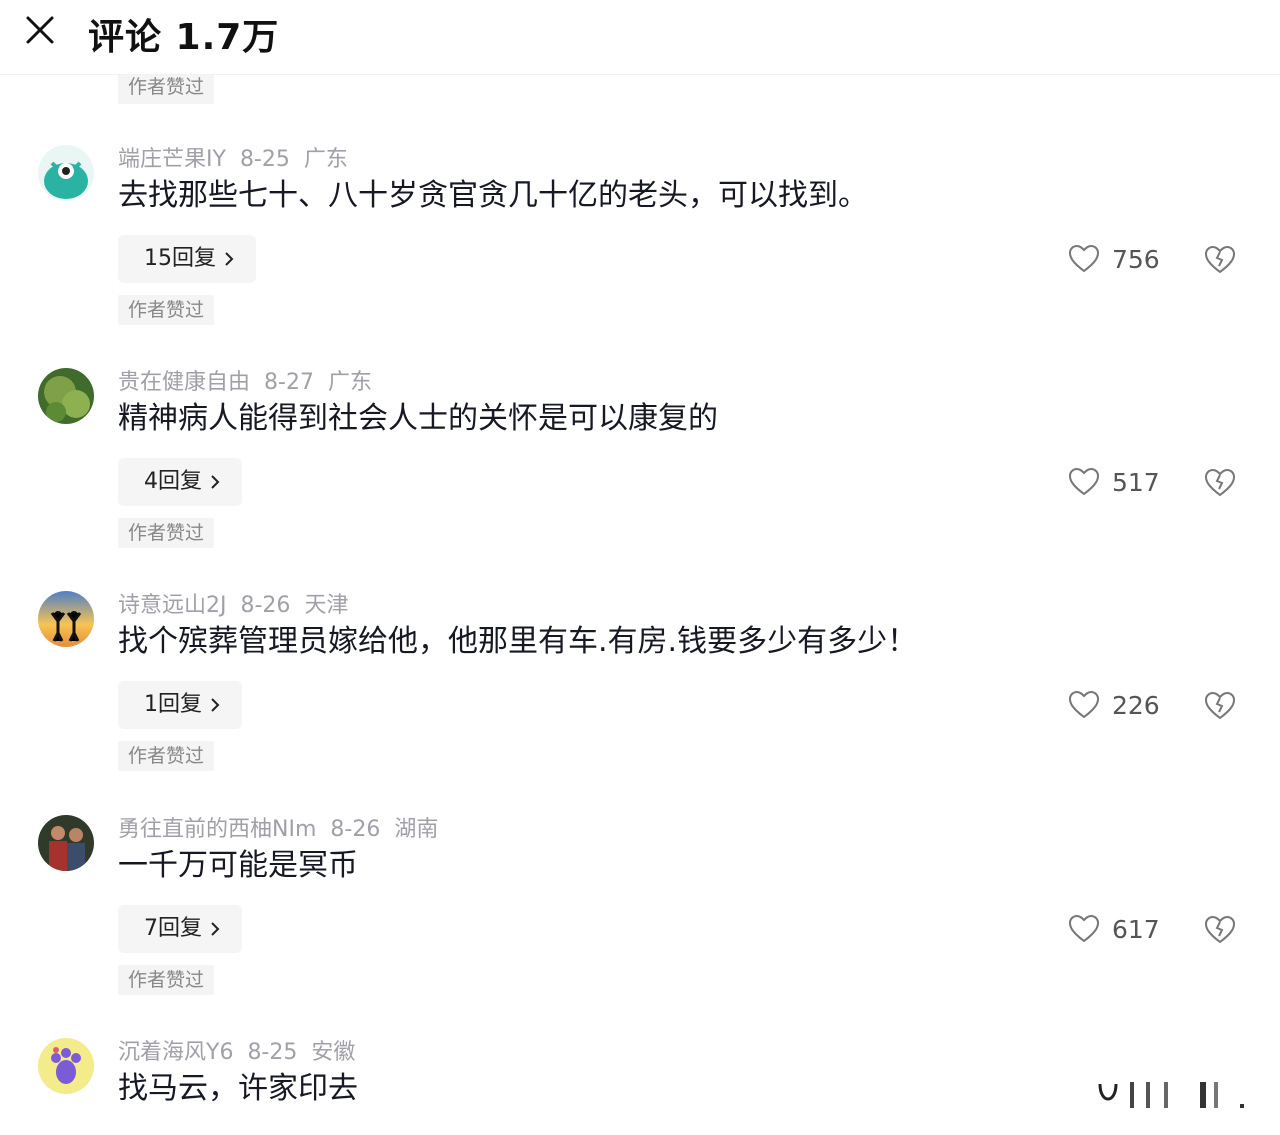 This screenshot has height=1135, width=1280. I want to click on sunset-couple-avatar-icon, so click(66, 619).